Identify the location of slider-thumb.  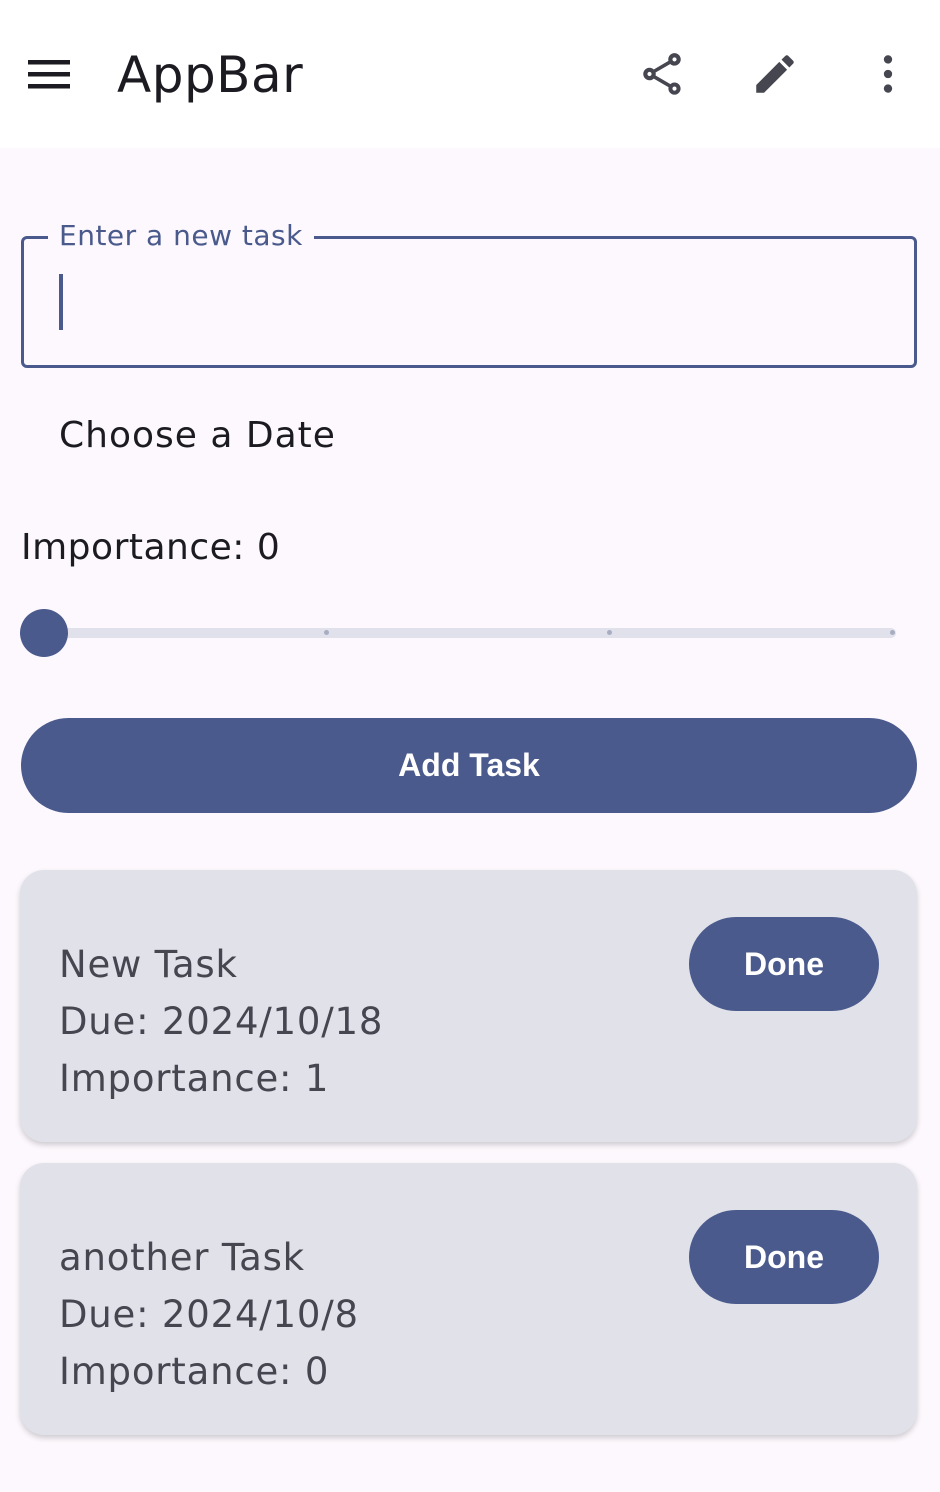
(44, 633).